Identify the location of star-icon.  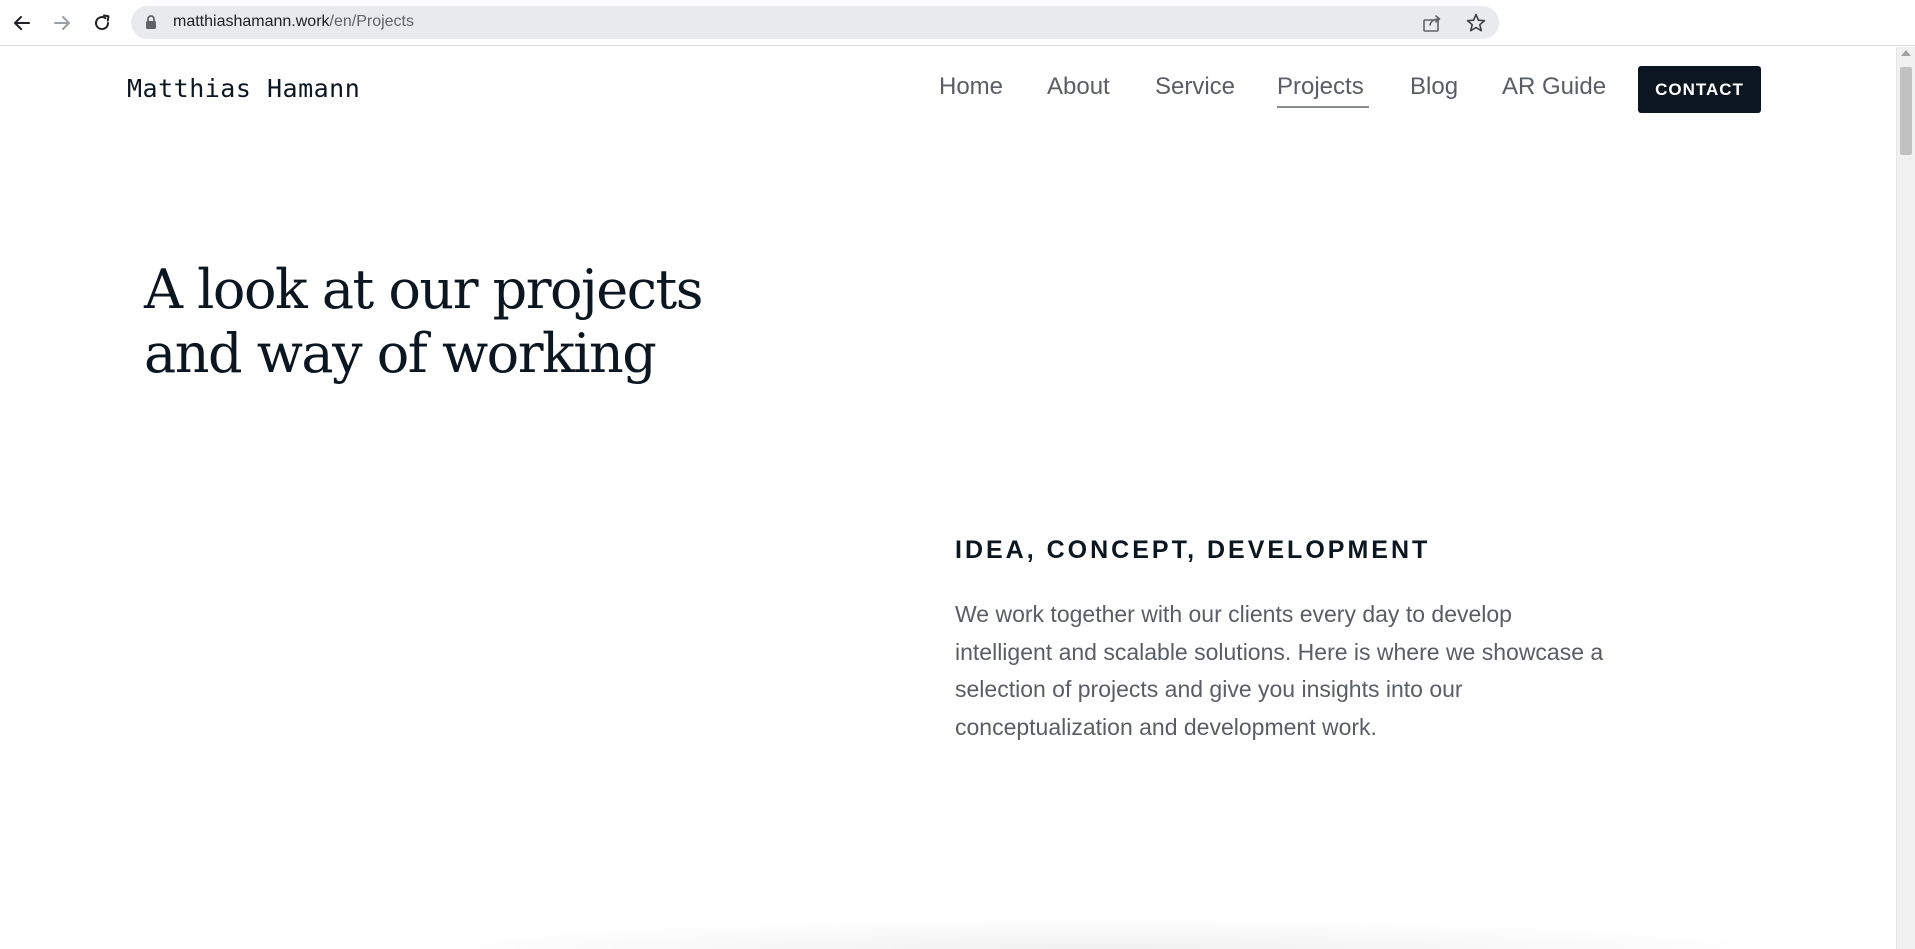
(1476, 23).